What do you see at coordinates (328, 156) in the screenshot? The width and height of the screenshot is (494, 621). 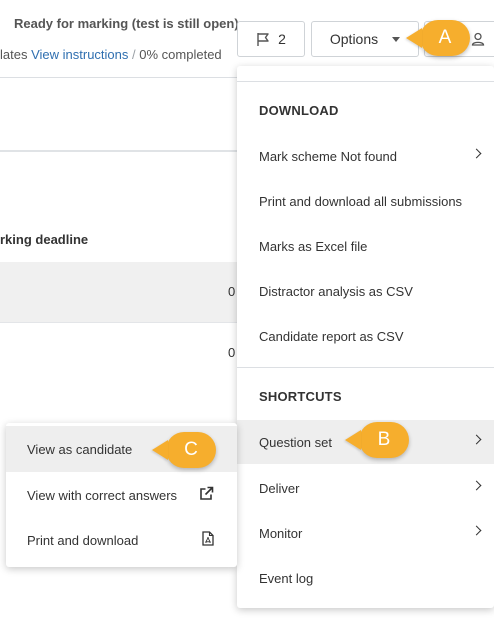 I see `menu-item-label: Mark scheme Not found` at bounding box center [328, 156].